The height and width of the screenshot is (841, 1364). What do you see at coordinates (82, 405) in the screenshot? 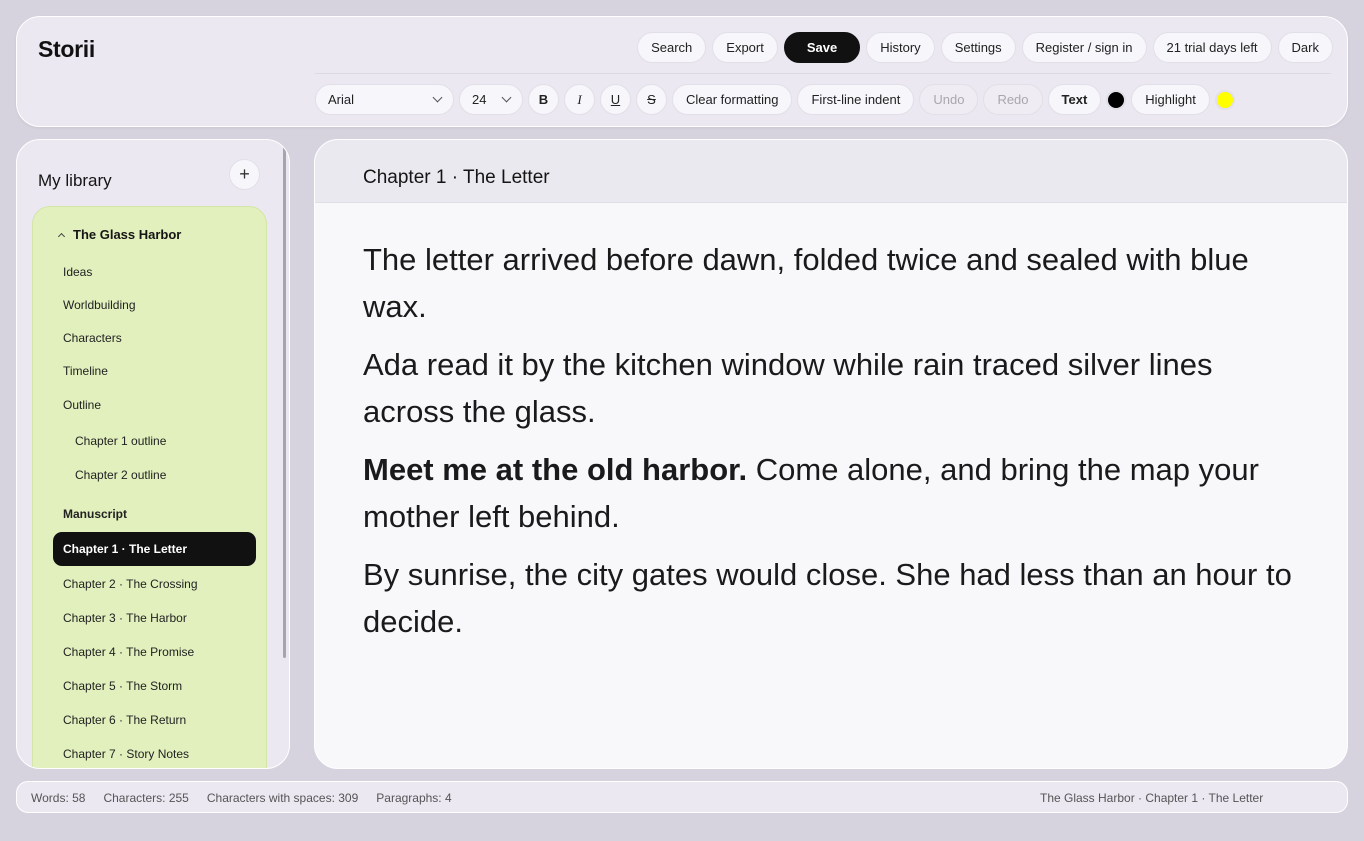
I see `tree-item-outline: Outline` at bounding box center [82, 405].